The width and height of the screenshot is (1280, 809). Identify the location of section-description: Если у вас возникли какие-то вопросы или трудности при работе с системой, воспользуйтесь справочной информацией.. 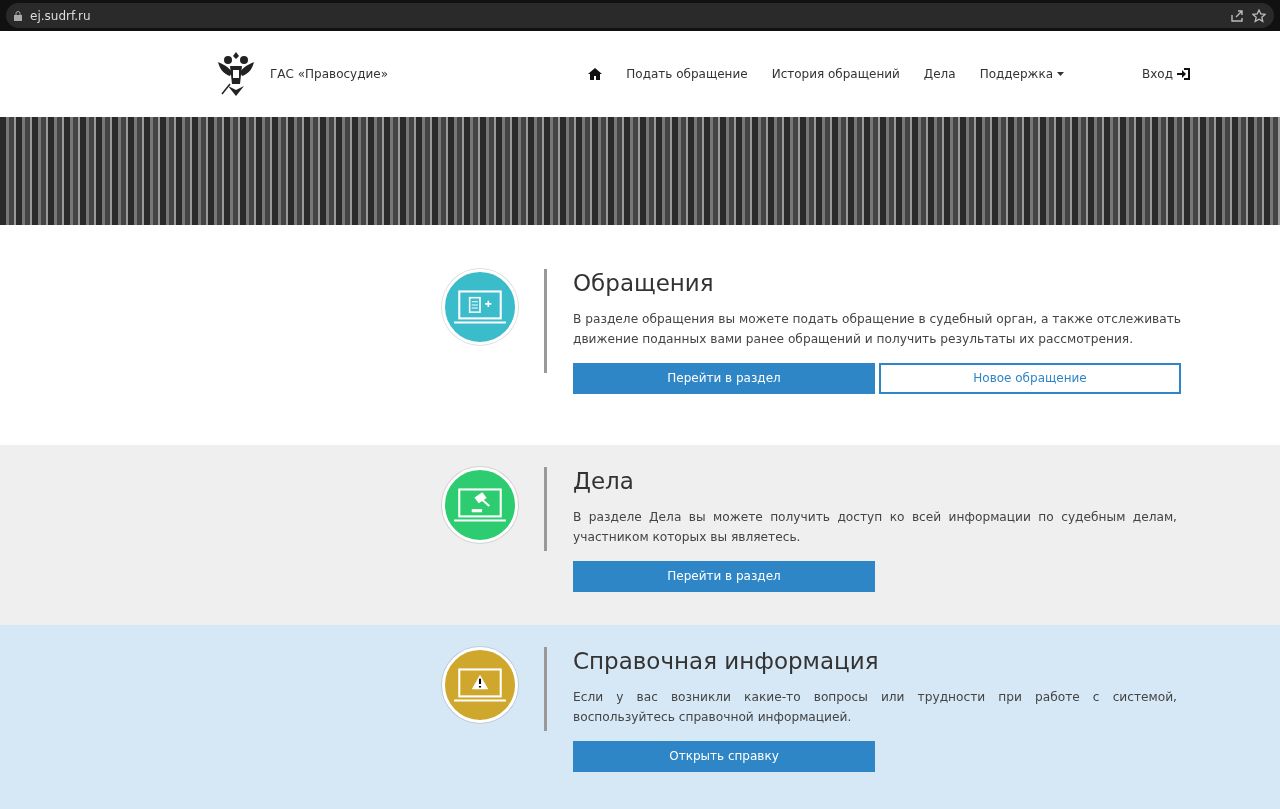
(875, 707).